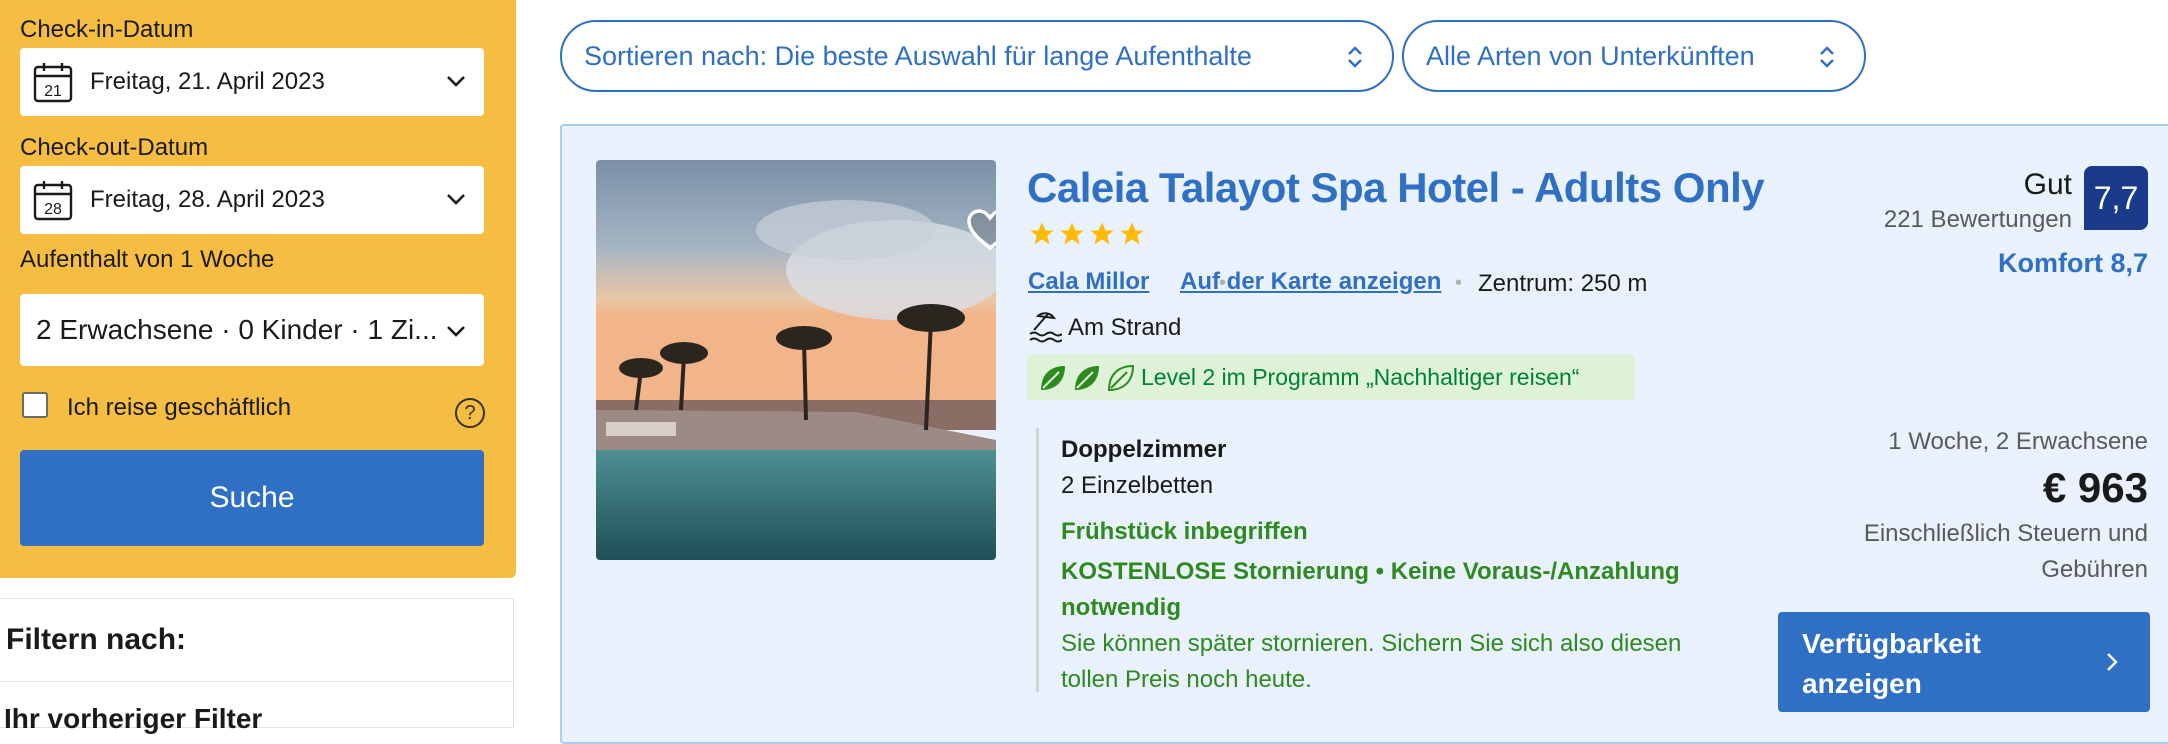 The height and width of the screenshot is (744, 2168). I want to click on checkout-date-field: 28 Freitag, 28. April 2023, so click(252, 200).